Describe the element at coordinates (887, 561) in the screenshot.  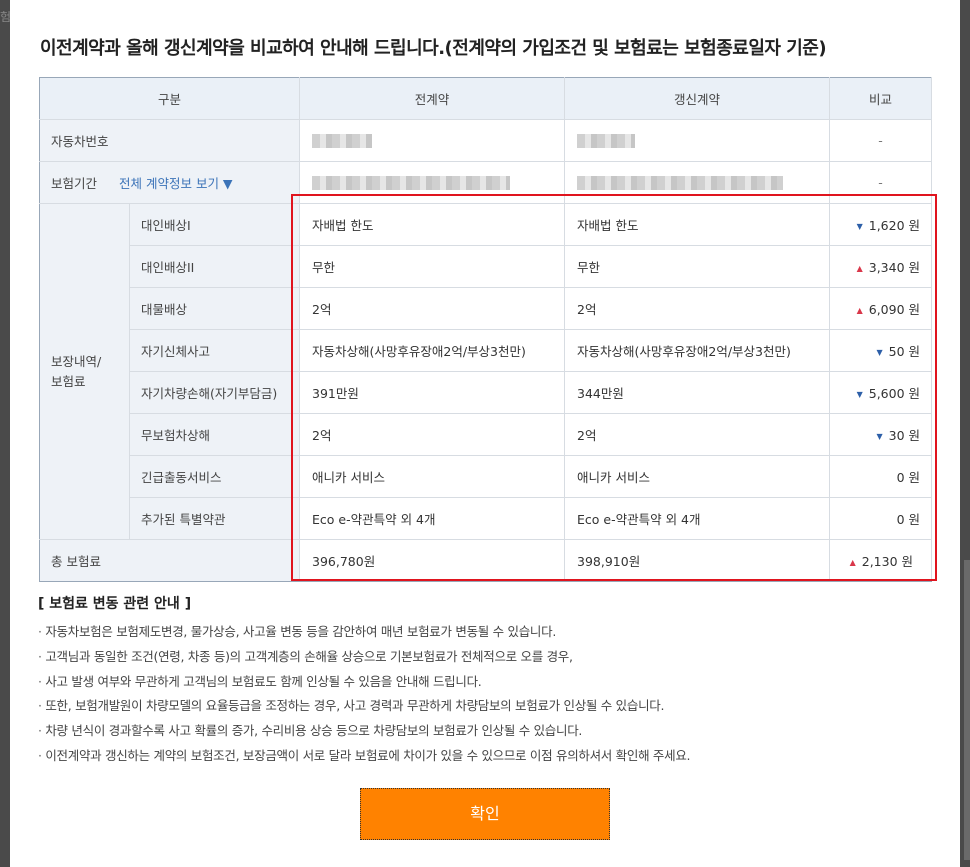
I see `total-premium-diff-value: 2,130 원` at that location.